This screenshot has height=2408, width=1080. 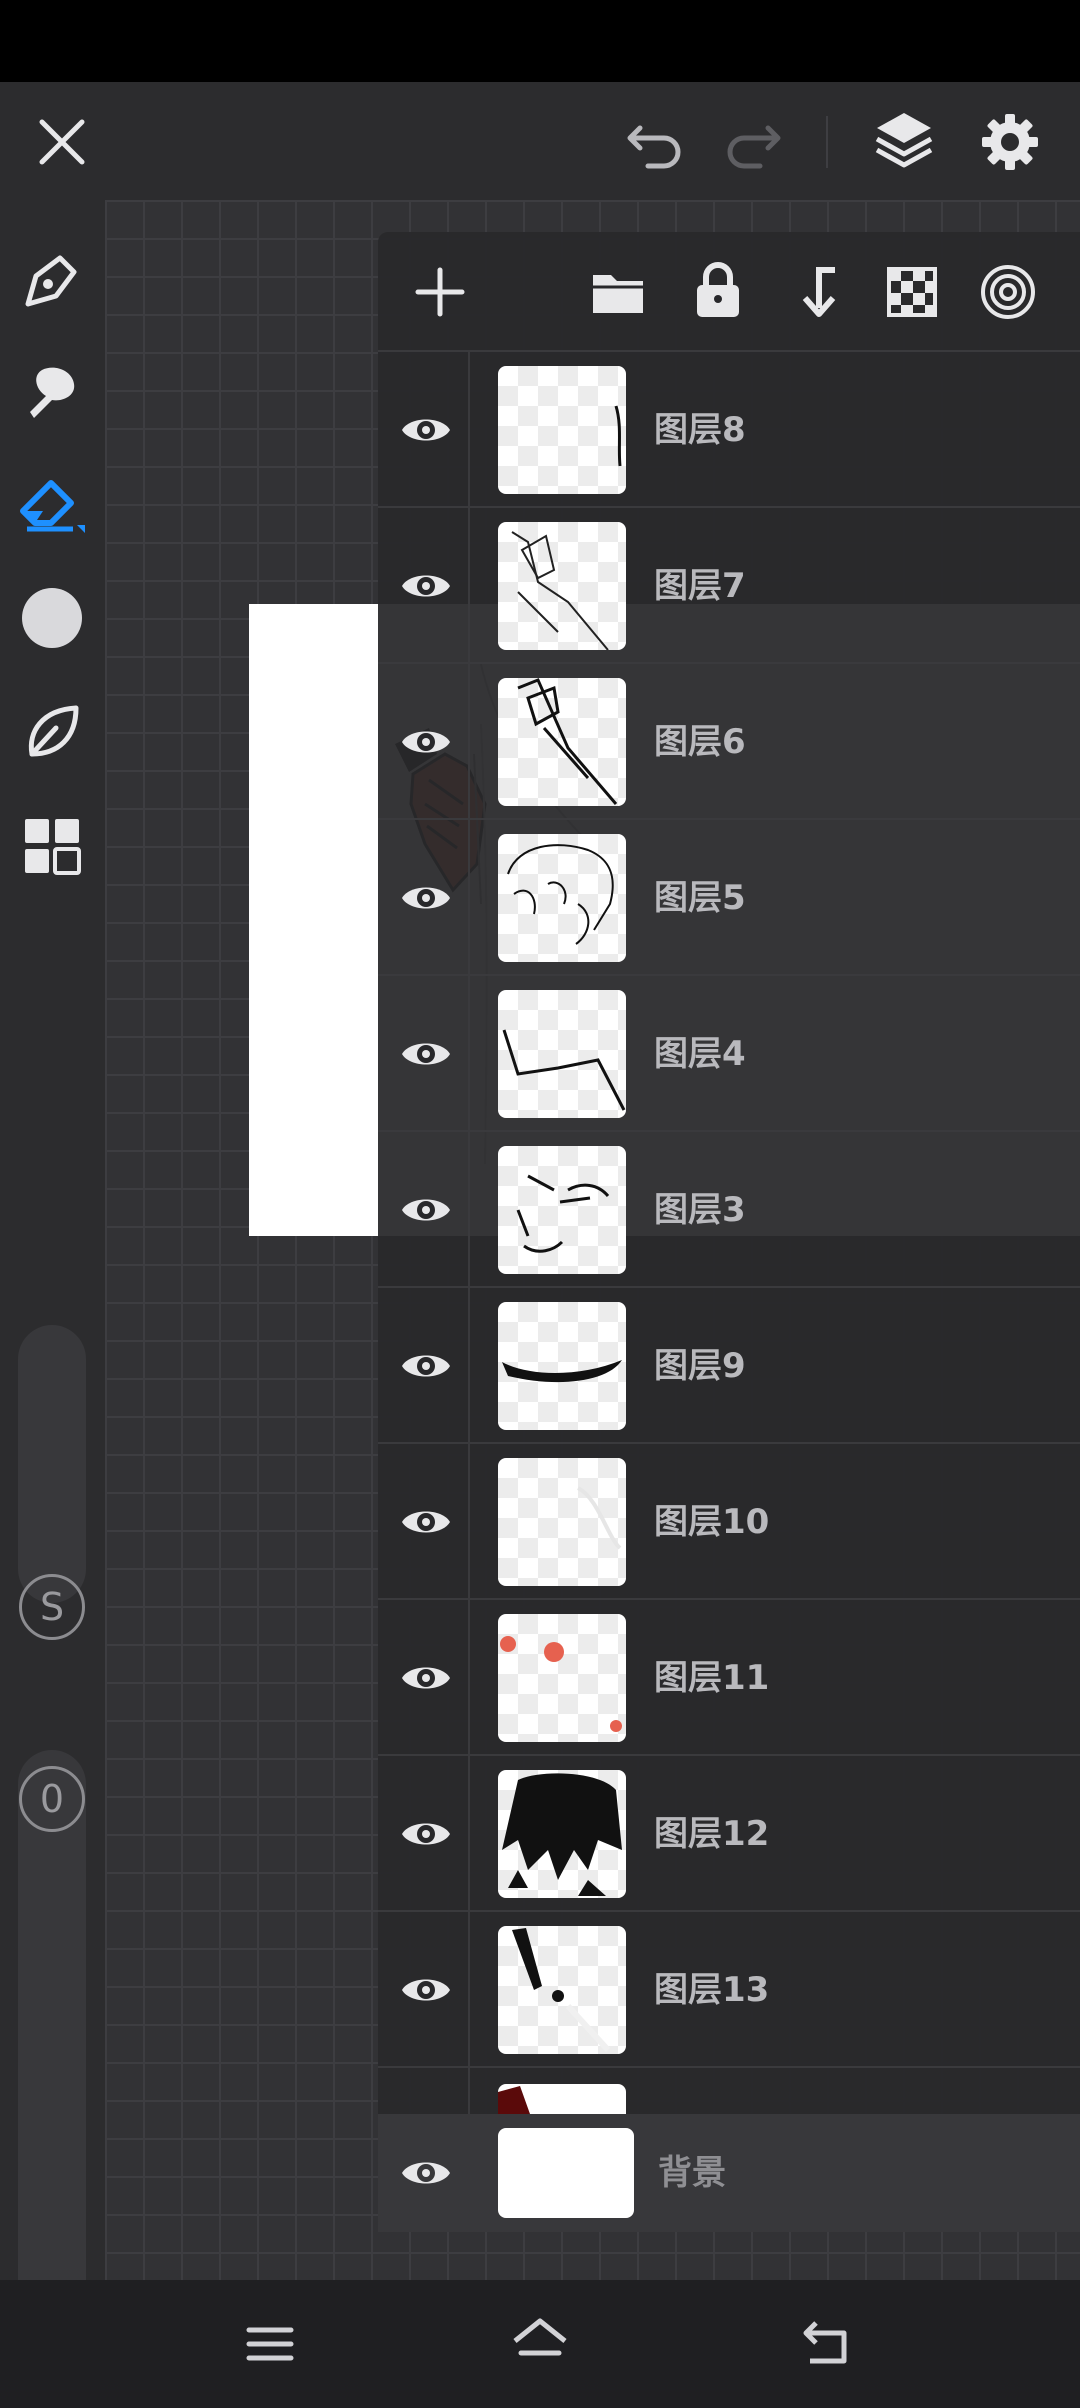 What do you see at coordinates (718, 290) in the screenshot?
I see `lock-icon` at bounding box center [718, 290].